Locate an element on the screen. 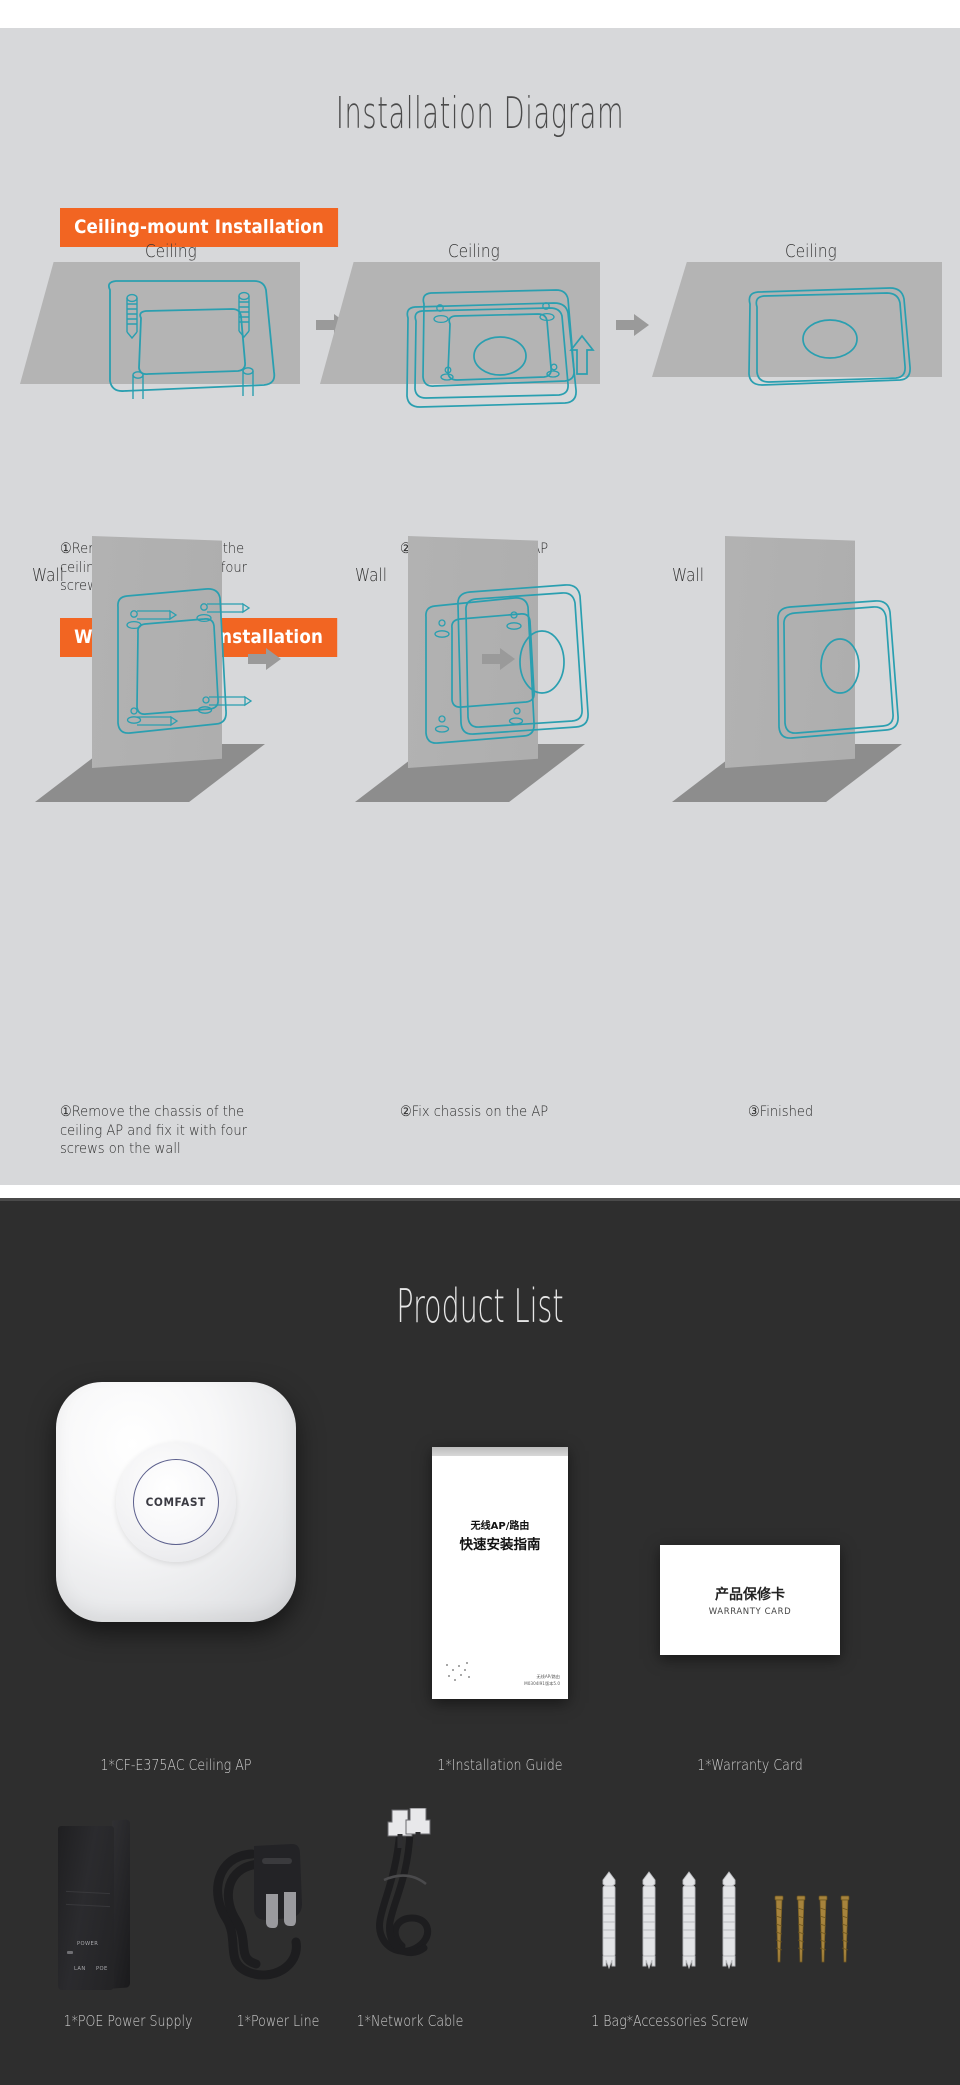 This screenshot has width=960, height=2085. product-image-accessories-screw is located at coordinates (729, 1925).